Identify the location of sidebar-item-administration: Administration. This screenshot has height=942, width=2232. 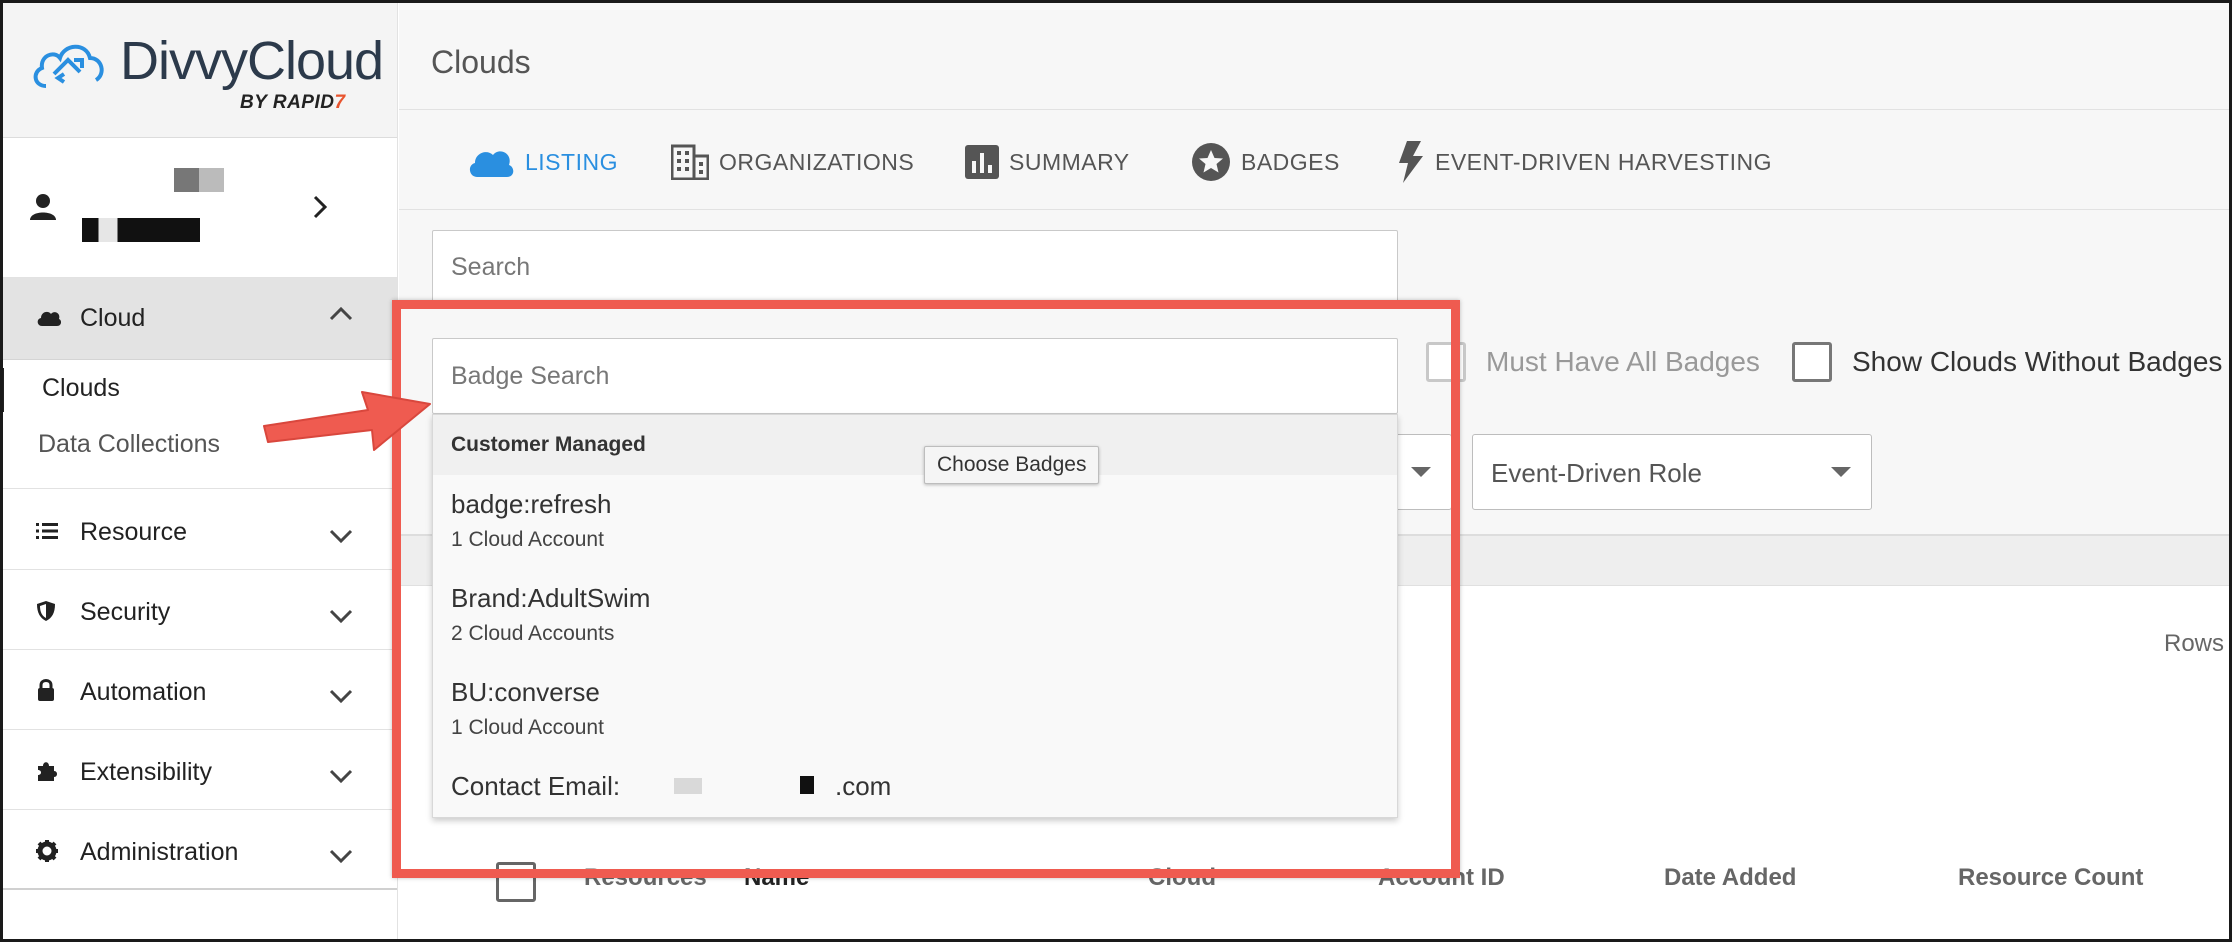
(198, 850).